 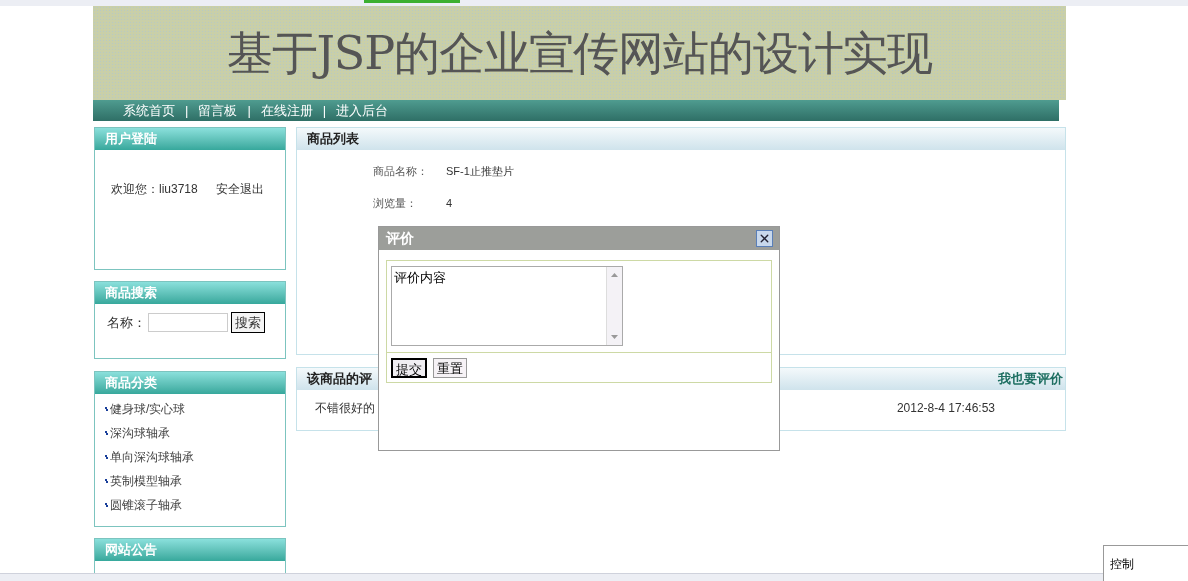 What do you see at coordinates (131, 139) in the screenshot?
I see `panel-title: 用户登陆` at bounding box center [131, 139].